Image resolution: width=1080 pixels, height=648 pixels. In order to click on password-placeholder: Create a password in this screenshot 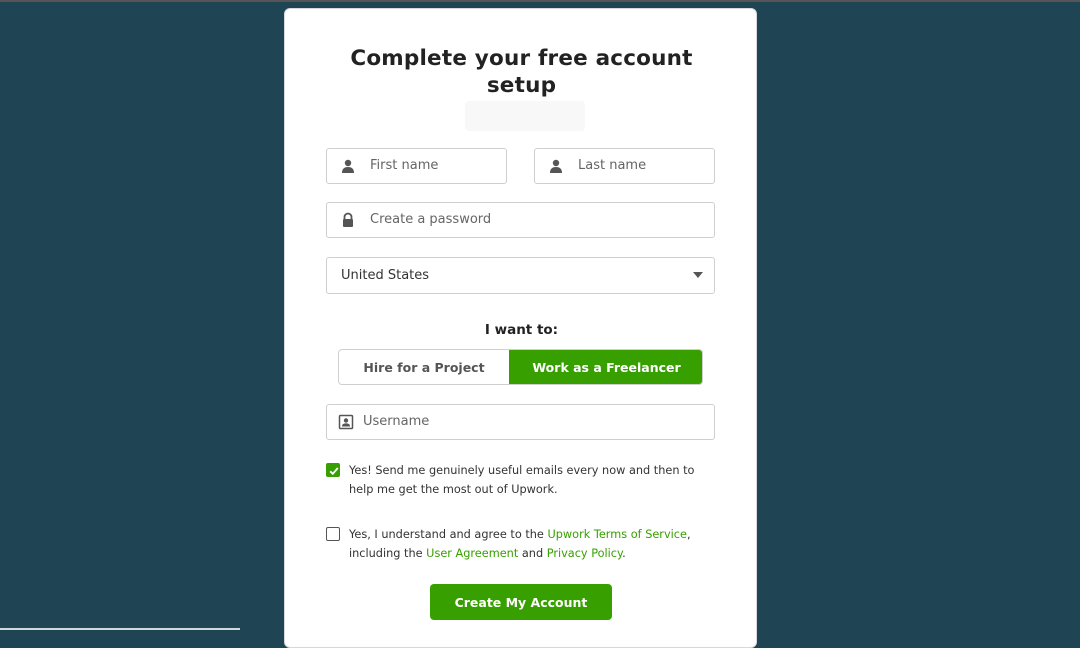, I will do `click(431, 219)`.